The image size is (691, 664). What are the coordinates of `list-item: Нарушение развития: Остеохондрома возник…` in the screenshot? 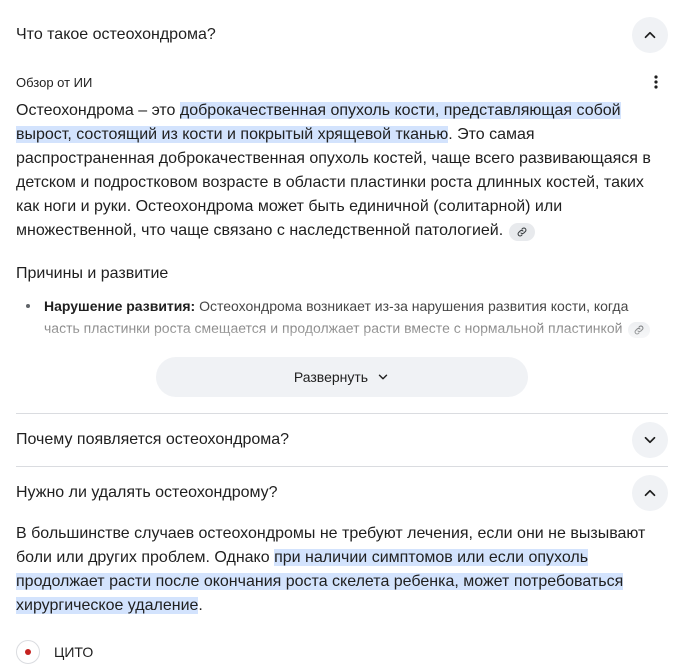 It's located at (342, 317).